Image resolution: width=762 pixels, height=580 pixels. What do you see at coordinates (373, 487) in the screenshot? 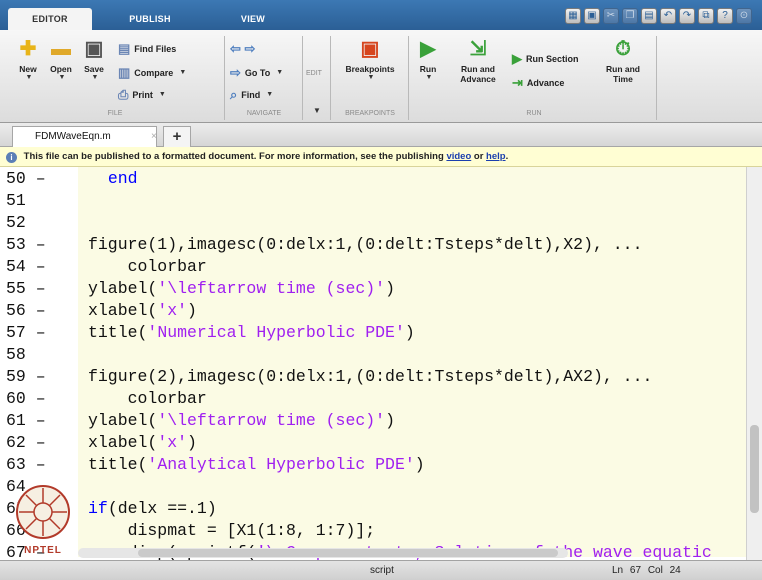
I see `code-line: 64` at bounding box center [373, 487].